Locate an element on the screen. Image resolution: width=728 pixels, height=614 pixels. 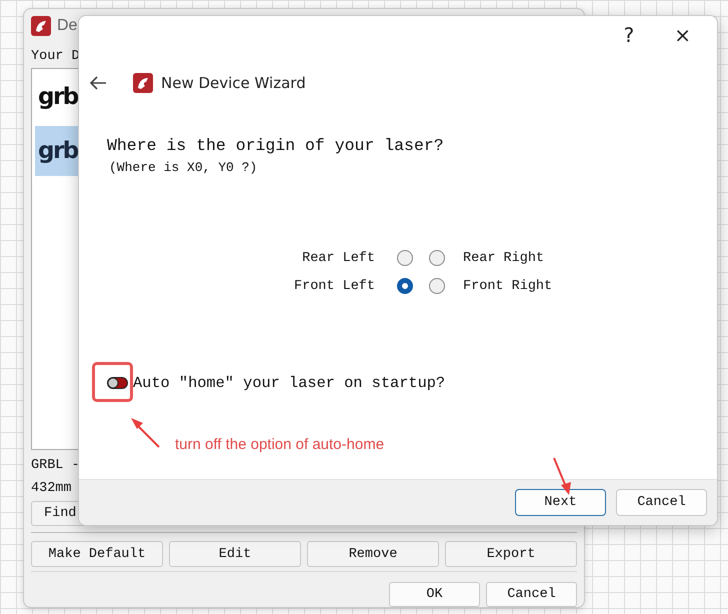
device-info: 432mm is located at coordinates (52, 488).